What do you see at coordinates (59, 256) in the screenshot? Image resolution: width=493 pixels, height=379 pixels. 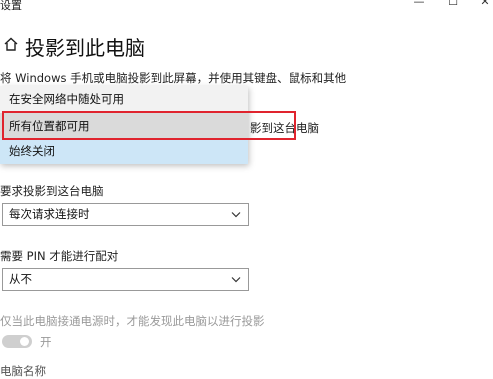 I see `pin-pairing-label: 需要 PIN 才能进行配对` at bounding box center [59, 256].